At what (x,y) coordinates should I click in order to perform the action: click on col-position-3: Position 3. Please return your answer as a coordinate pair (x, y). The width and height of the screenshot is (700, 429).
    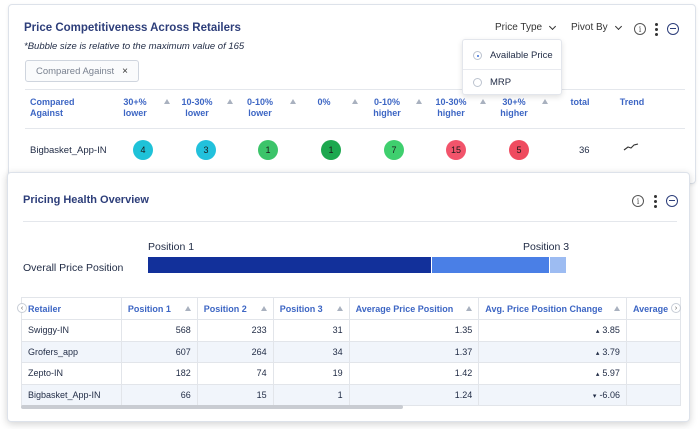
    Looking at the image, I should click on (311, 308).